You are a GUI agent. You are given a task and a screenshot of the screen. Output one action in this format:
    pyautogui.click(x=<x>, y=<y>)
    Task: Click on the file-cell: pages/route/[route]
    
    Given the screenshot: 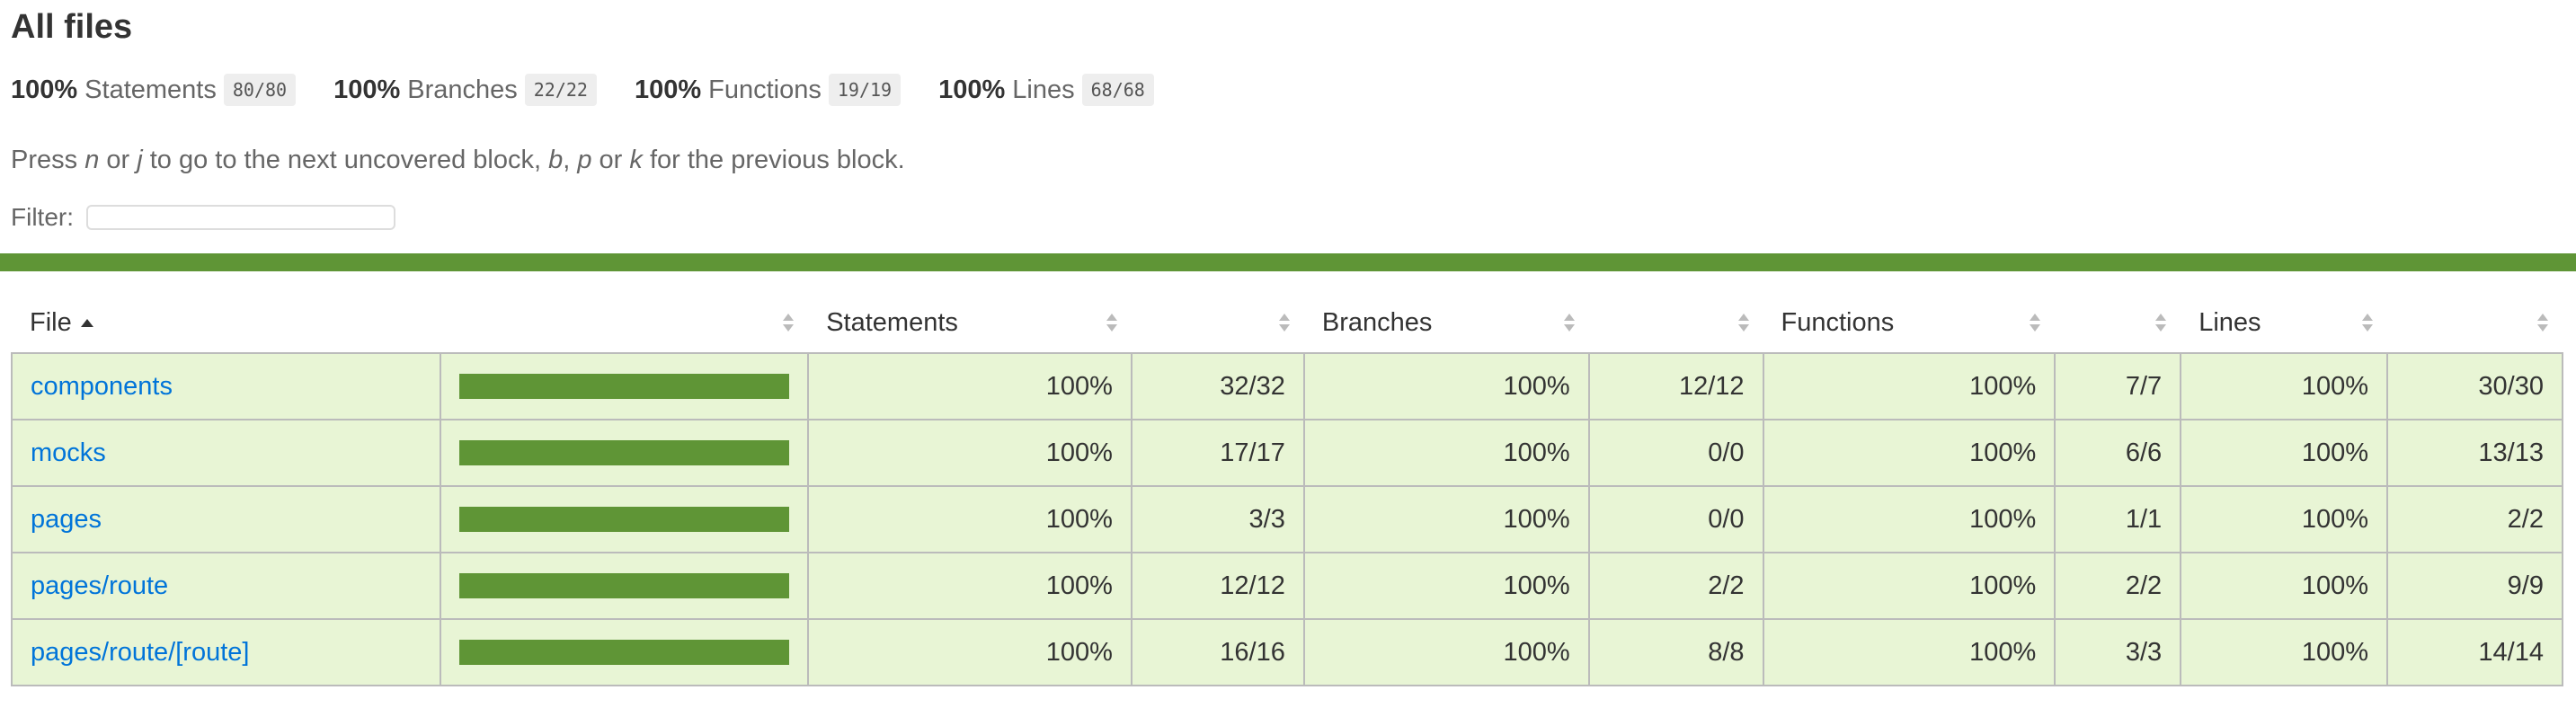 What is the action you would take?
    pyautogui.click(x=226, y=652)
    